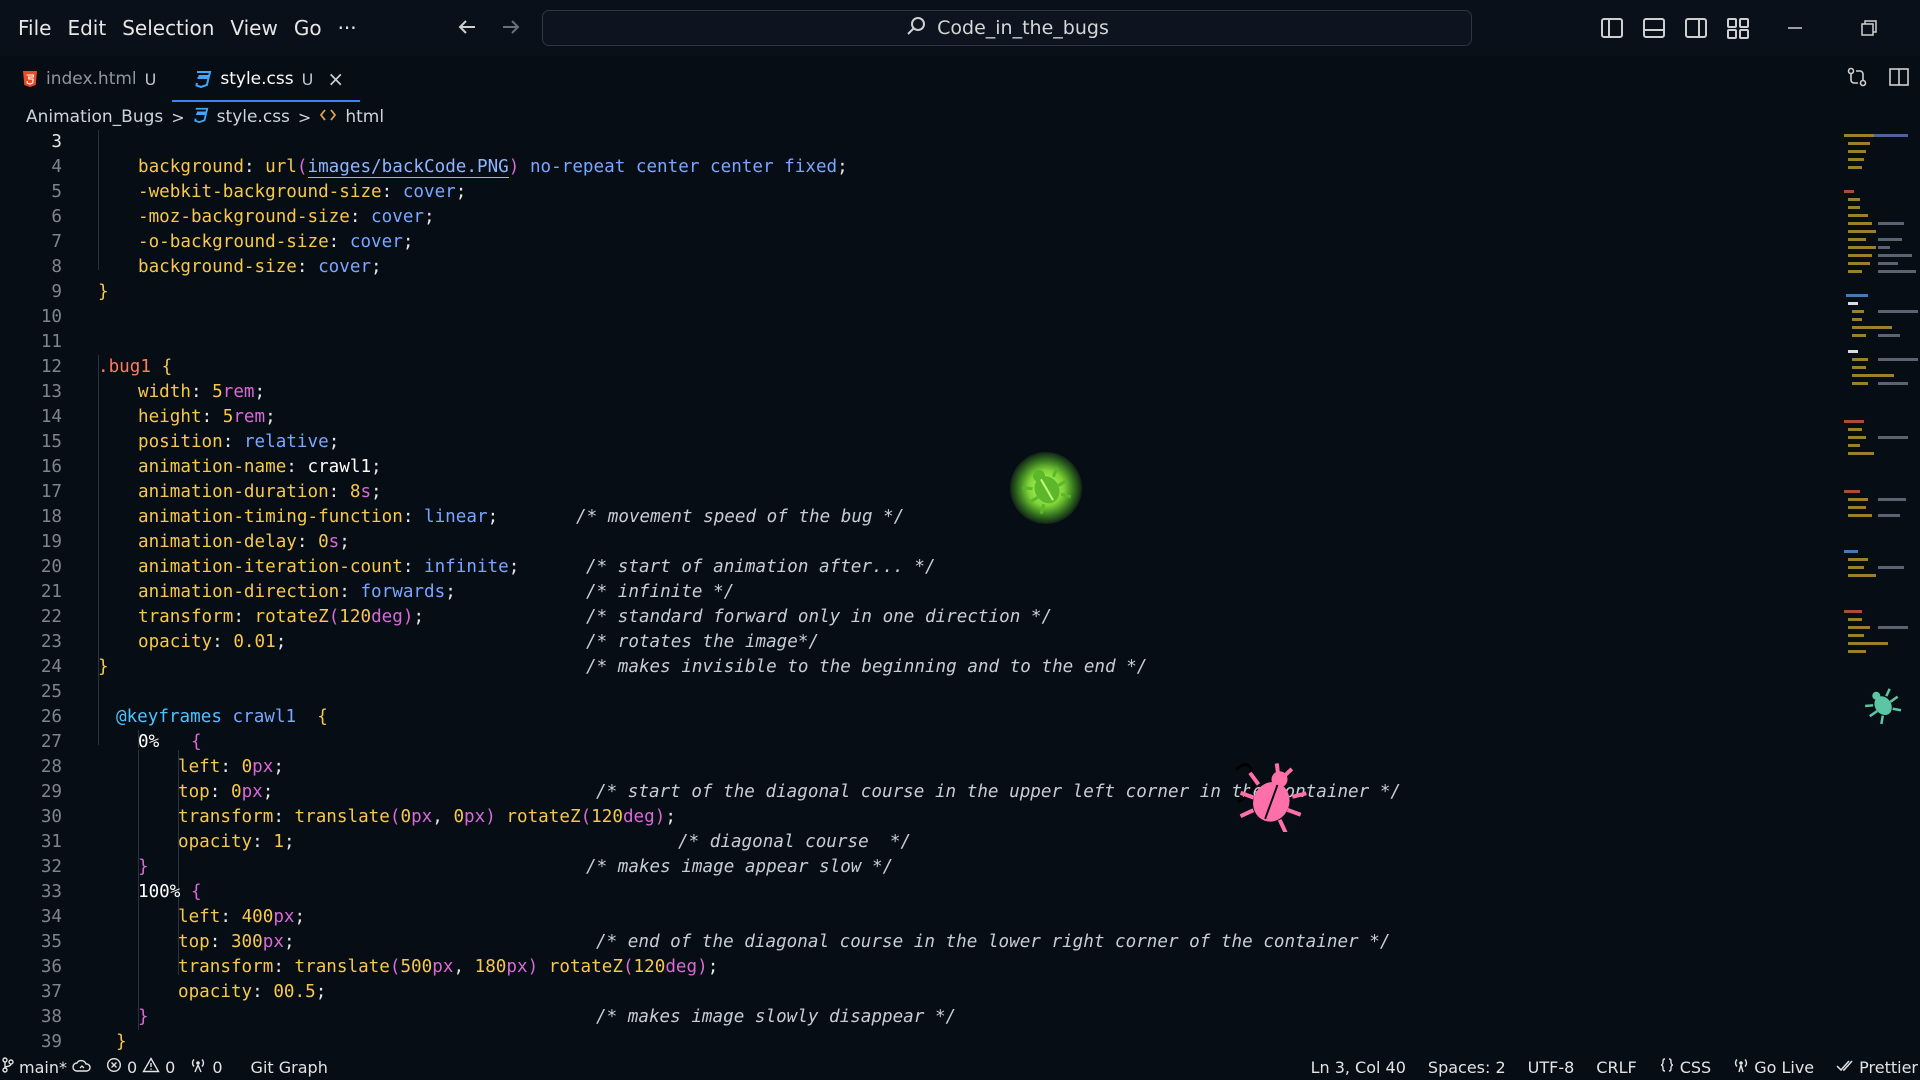  What do you see at coordinates (86, 28) in the screenshot?
I see `menu-edit: Edit` at bounding box center [86, 28].